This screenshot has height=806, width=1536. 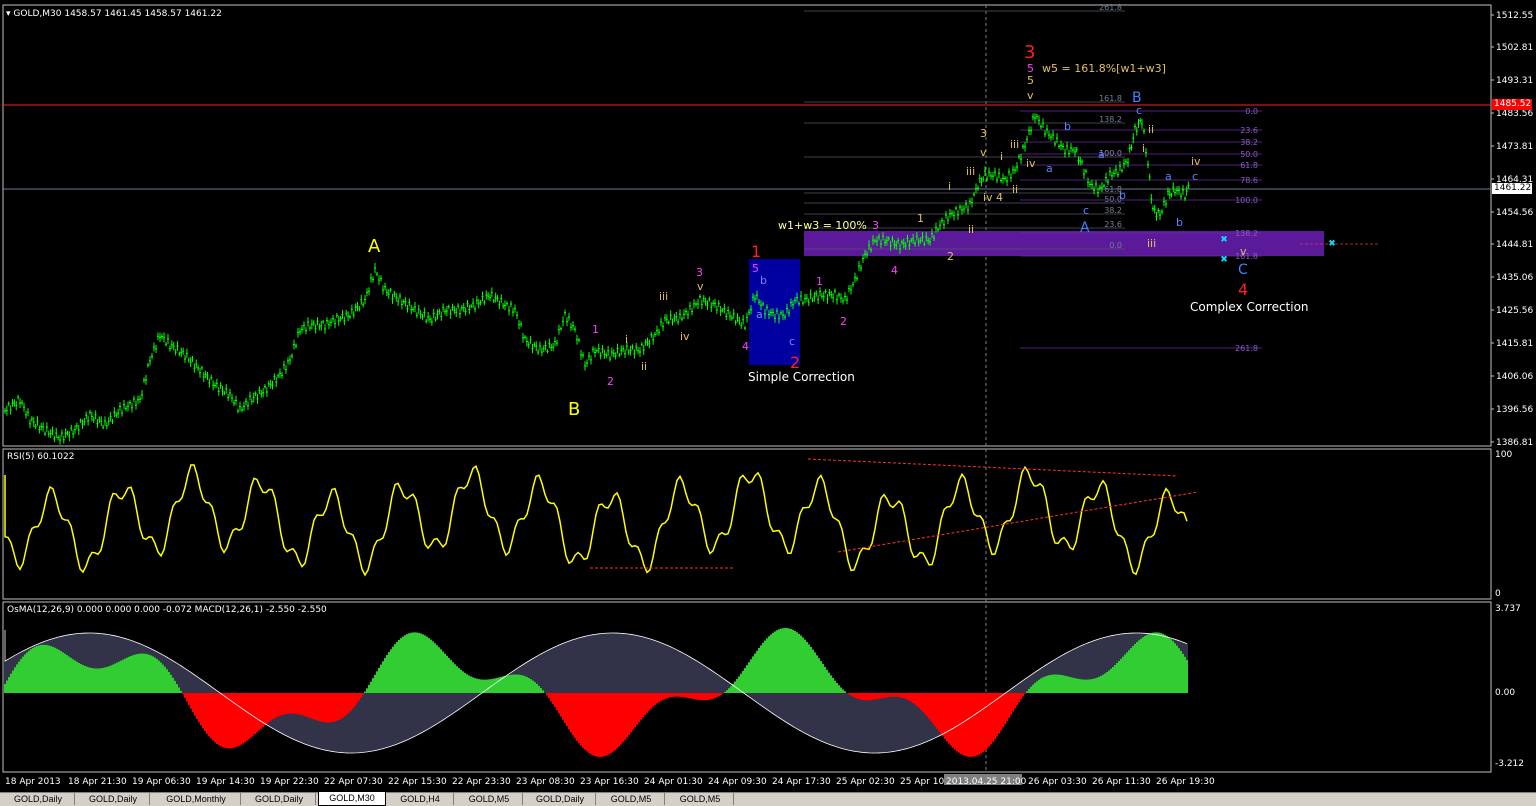 What do you see at coordinates (1249, 130) in the screenshot?
I see `fib-ext-label: 23.6` at bounding box center [1249, 130].